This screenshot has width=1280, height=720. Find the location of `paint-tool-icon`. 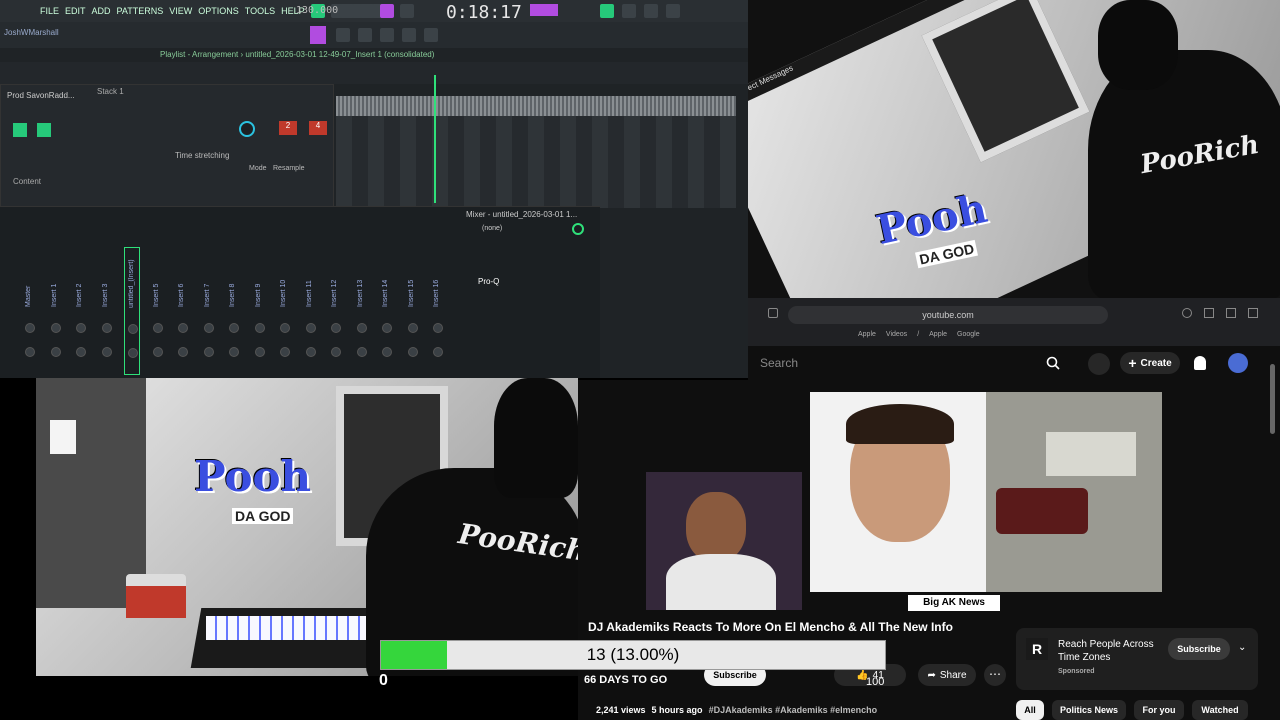

paint-tool-icon is located at coordinates (365, 35).